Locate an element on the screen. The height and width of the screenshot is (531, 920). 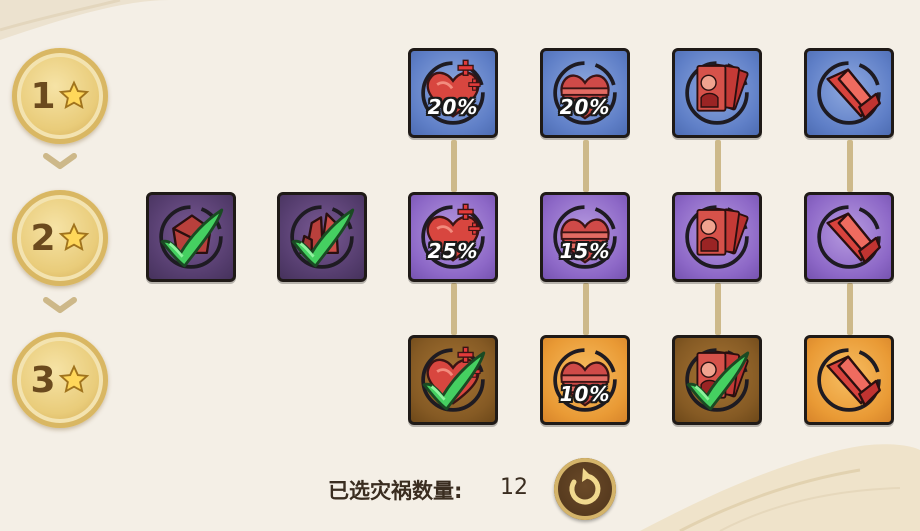
card-percent: 25% is located at coordinates (453, 251).